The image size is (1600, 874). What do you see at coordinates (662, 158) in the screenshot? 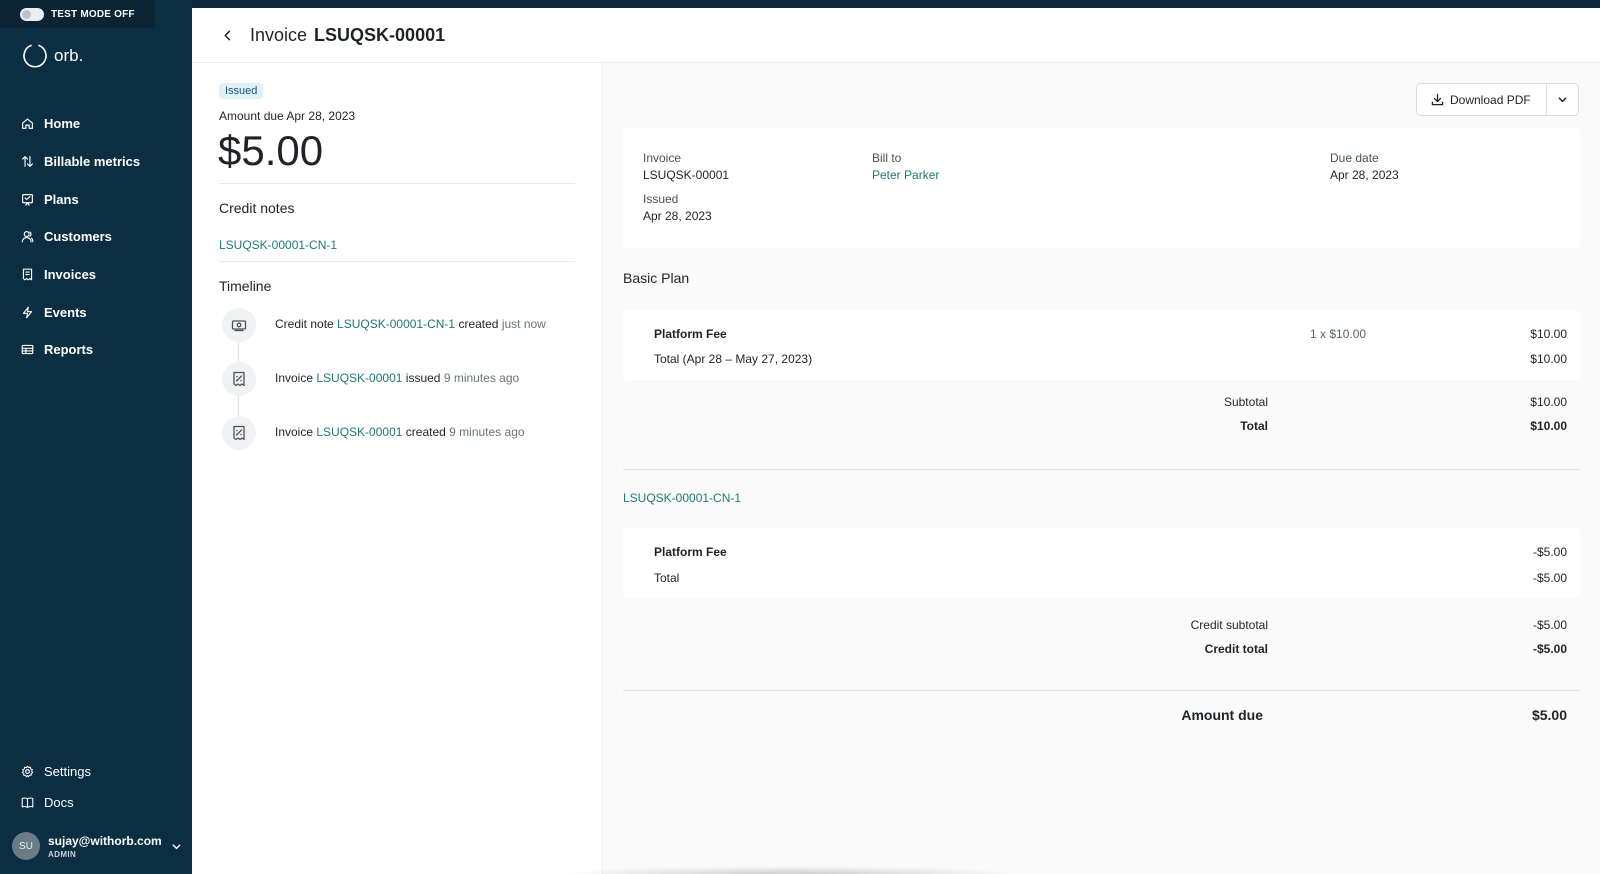
I see `invoice-number-label: Invoice` at bounding box center [662, 158].